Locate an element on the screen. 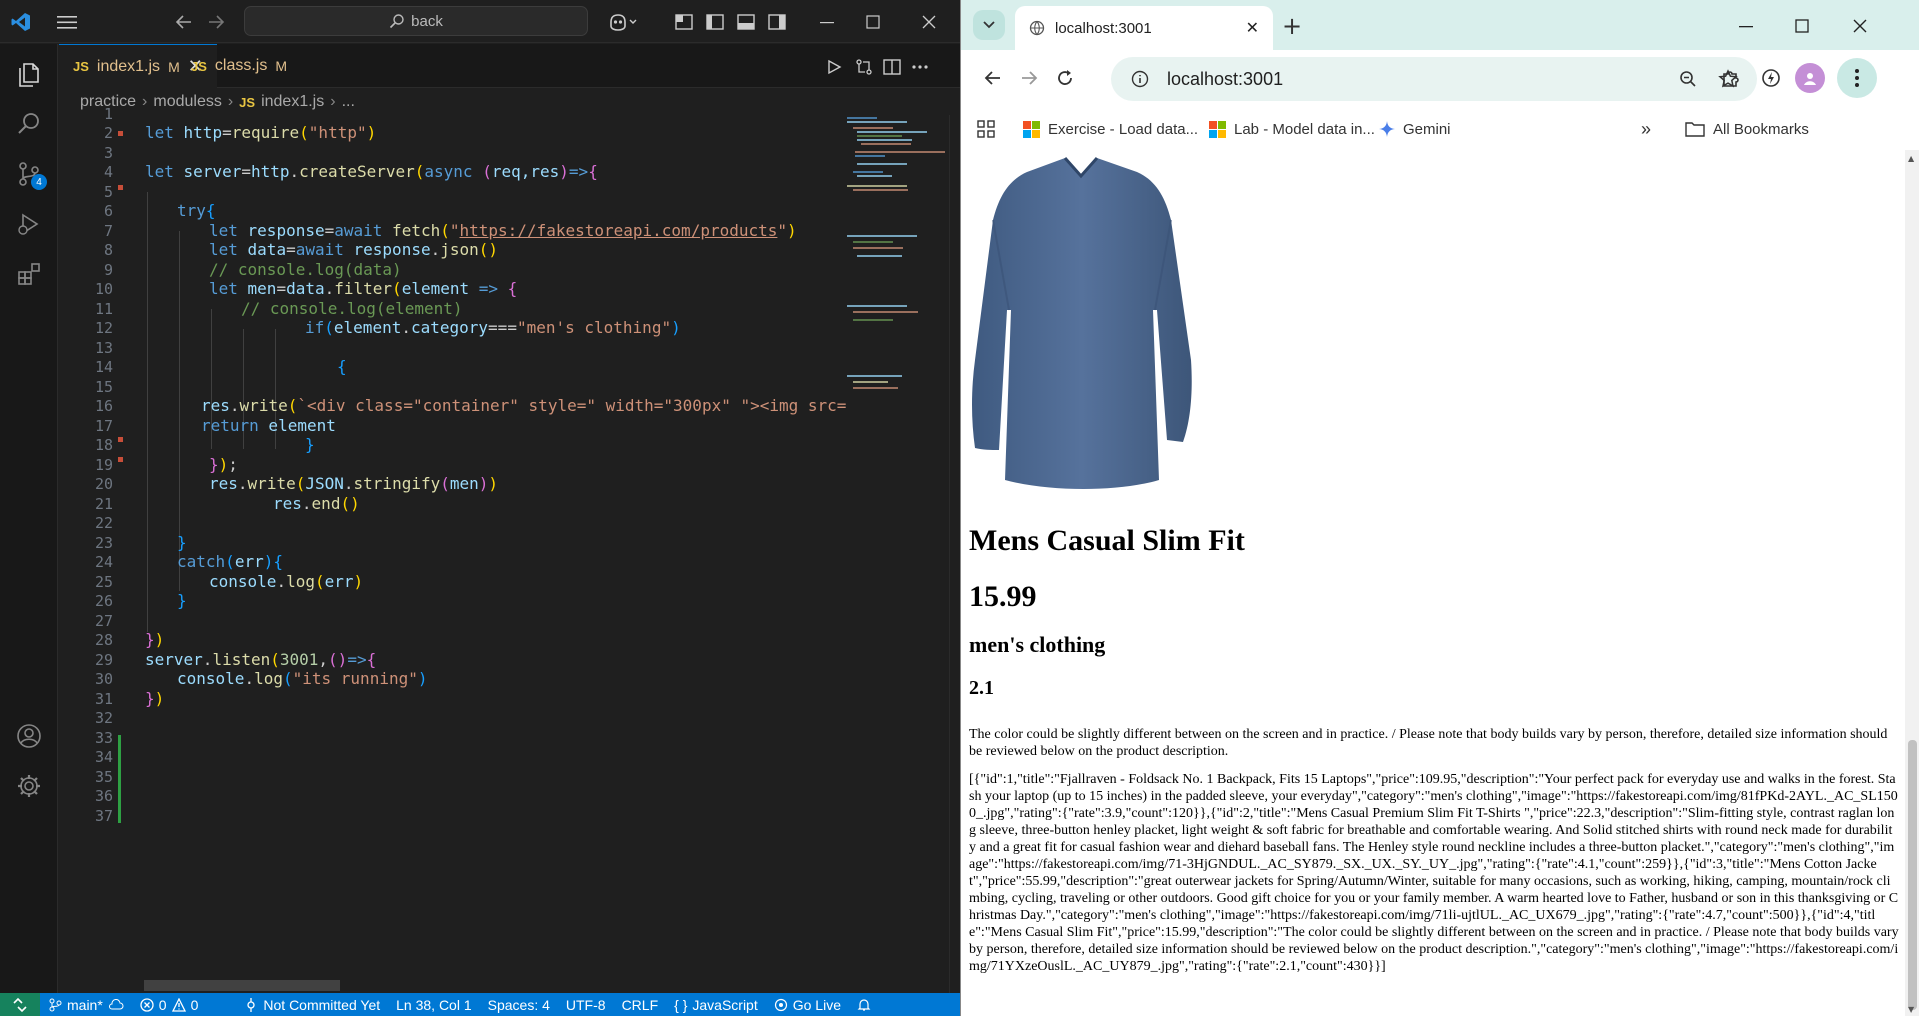 This screenshot has width=1919, height=1016. eol-status: CRLF is located at coordinates (640, 1004).